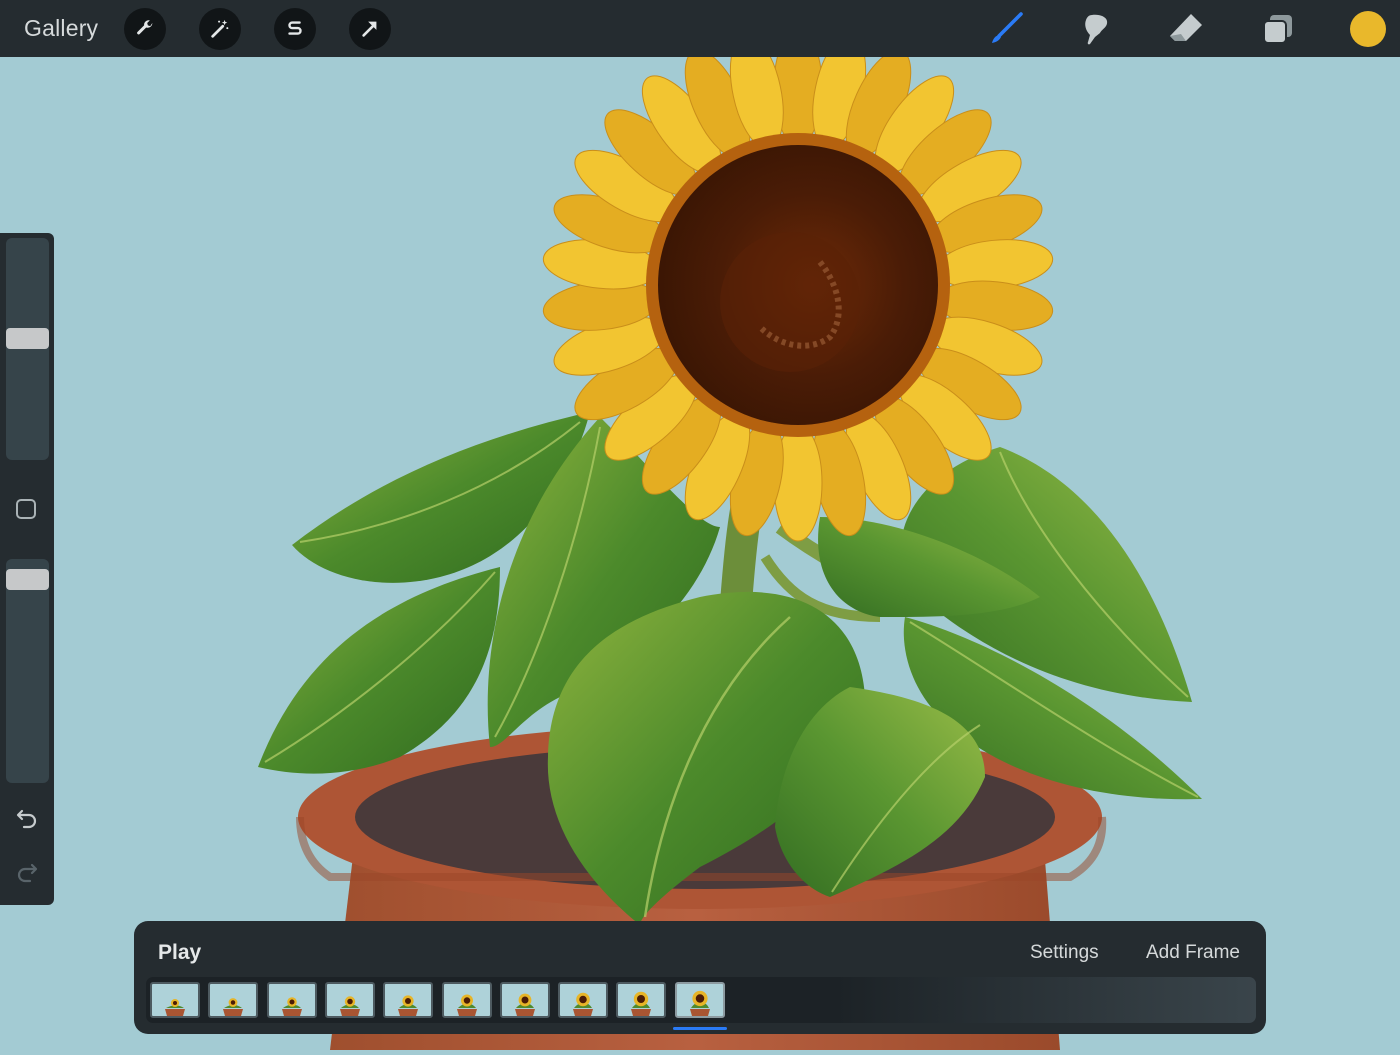 This screenshot has height=1055, width=1400. Describe the element at coordinates (179, 953) in the screenshot. I see `play-button: Play` at that location.